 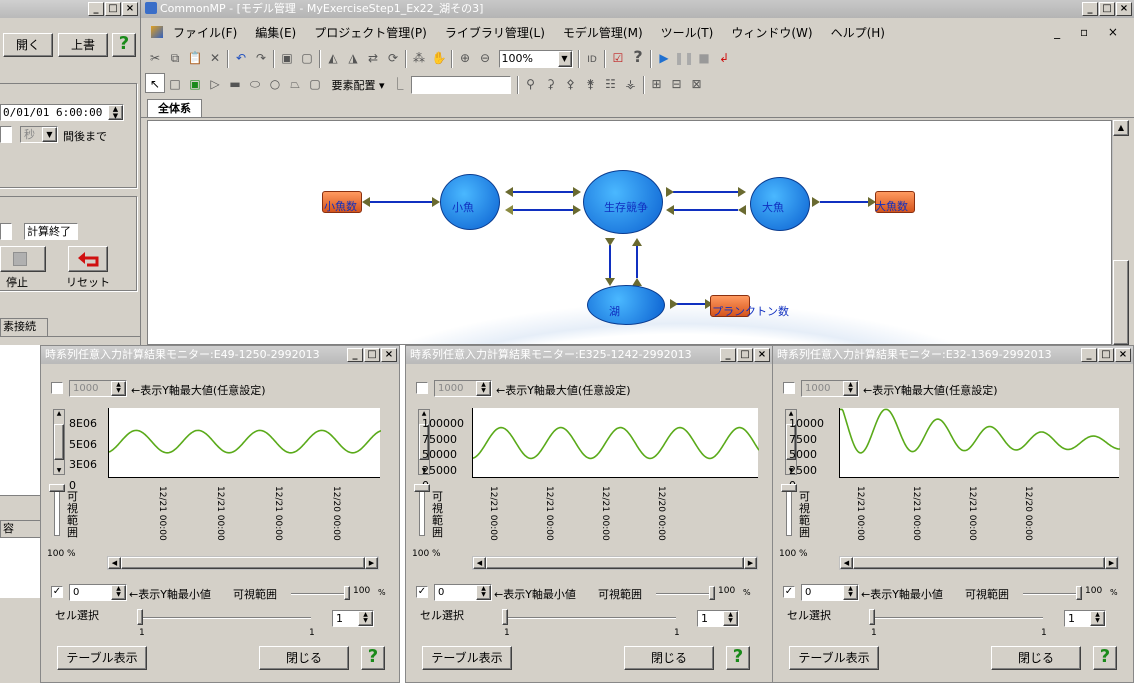 What do you see at coordinates (83, 423) in the screenshot?
I see `y-tick-label: 8E06` at bounding box center [83, 423].